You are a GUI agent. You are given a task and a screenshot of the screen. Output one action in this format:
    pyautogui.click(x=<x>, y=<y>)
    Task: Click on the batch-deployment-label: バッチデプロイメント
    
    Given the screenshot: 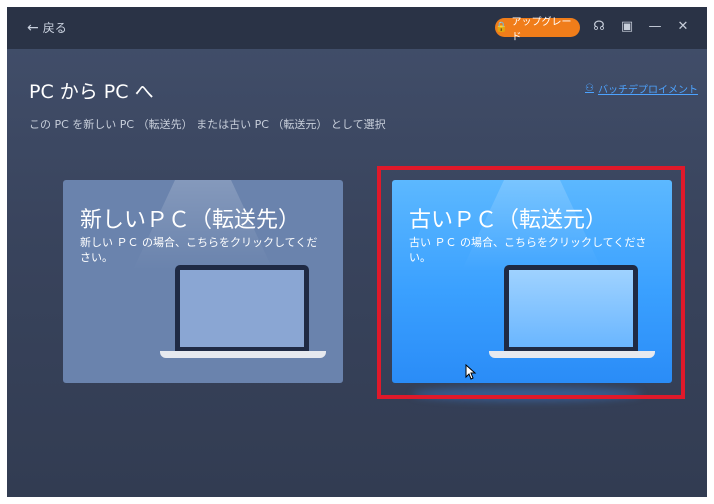 What is the action you would take?
    pyautogui.click(x=647, y=90)
    